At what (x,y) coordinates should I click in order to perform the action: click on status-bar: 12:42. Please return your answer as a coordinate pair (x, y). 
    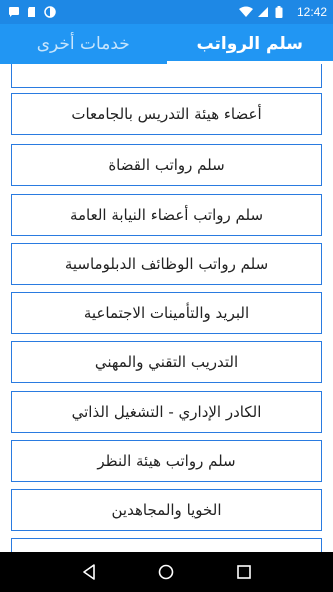
    Looking at the image, I should click on (166, 12).